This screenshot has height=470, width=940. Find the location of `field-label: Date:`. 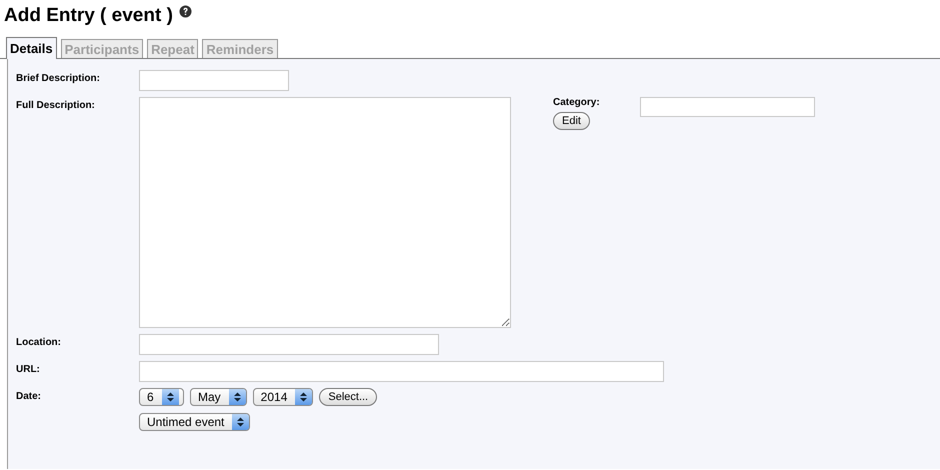

field-label: Date: is located at coordinates (29, 397).